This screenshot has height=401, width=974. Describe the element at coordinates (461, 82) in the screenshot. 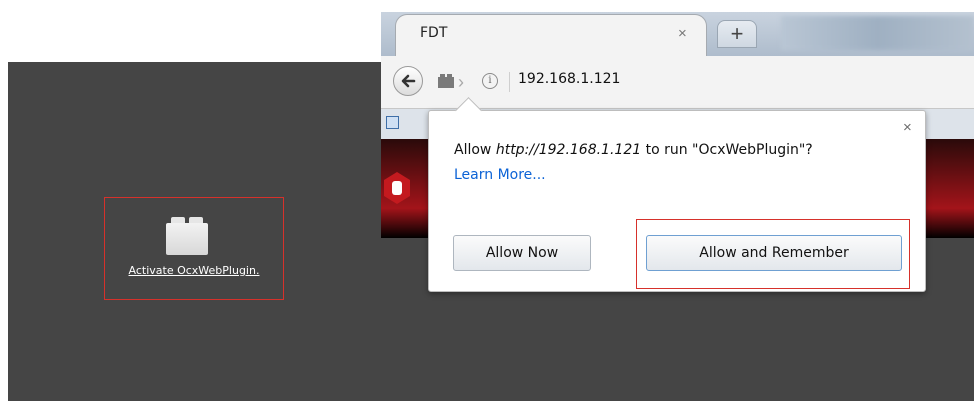

I see `chevron-right-icon: ›` at that location.